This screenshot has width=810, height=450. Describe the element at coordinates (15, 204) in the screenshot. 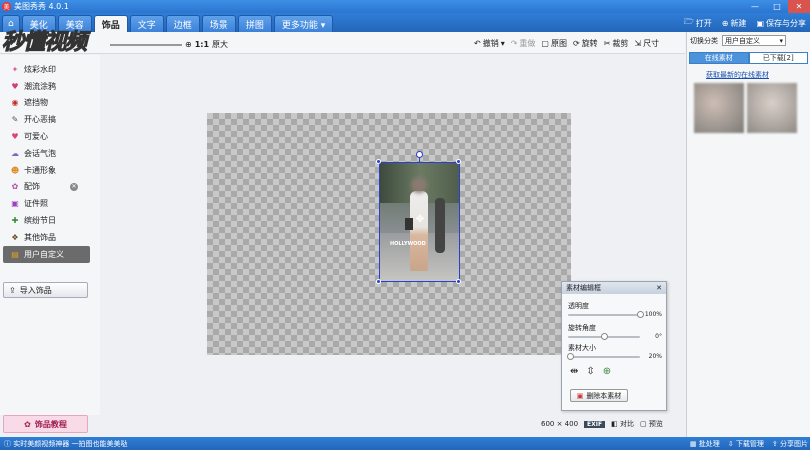

I see `sidebar-item-icon: ▣` at that location.